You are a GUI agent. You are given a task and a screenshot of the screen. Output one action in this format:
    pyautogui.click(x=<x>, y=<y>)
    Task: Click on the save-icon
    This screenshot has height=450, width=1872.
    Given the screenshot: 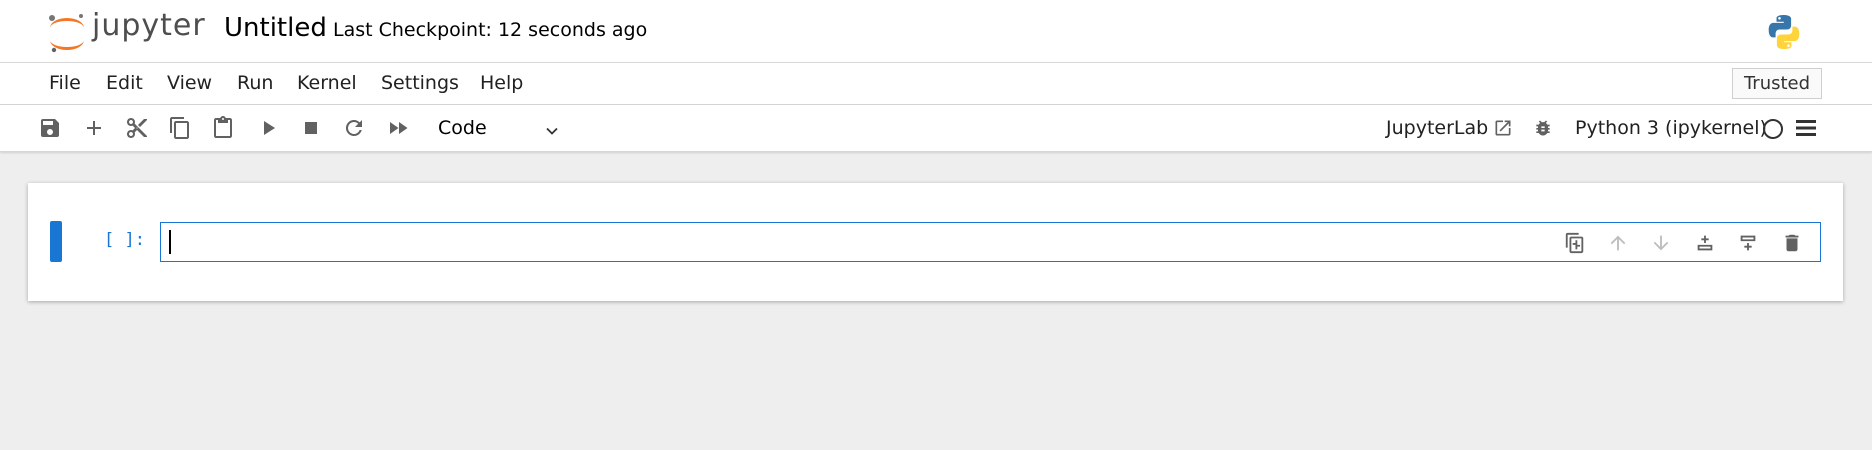 What is the action you would take?
    pyautogui.click(x=50, y=128)
    